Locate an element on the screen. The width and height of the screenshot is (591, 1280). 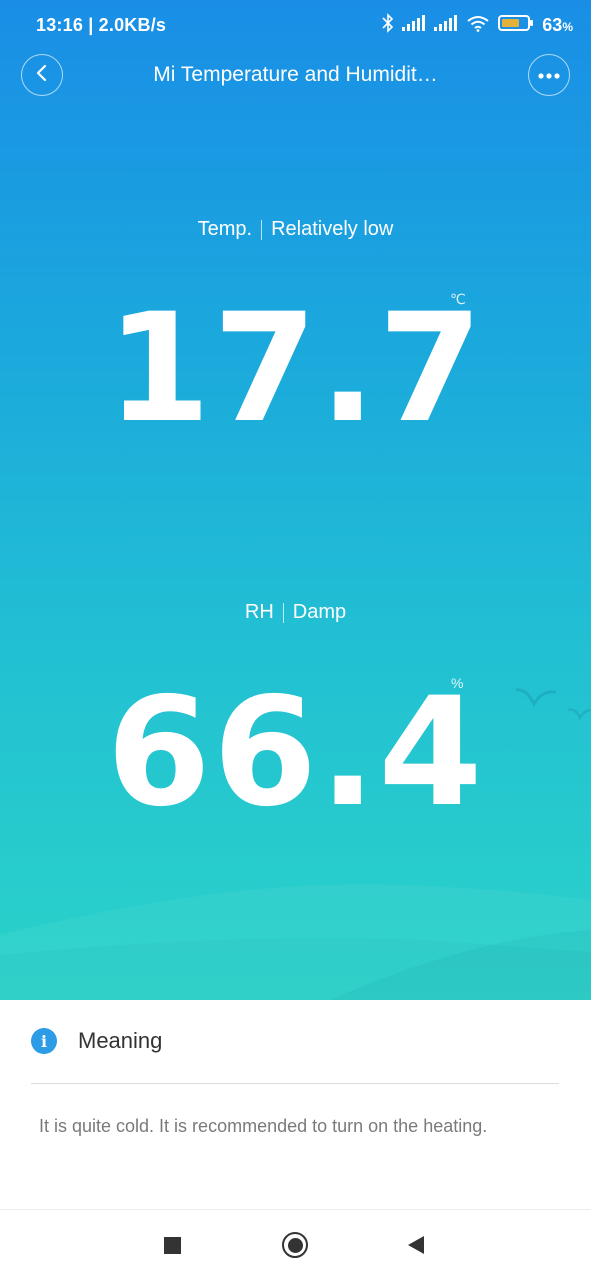
recents-icon is located at coordinates (172, 1245).